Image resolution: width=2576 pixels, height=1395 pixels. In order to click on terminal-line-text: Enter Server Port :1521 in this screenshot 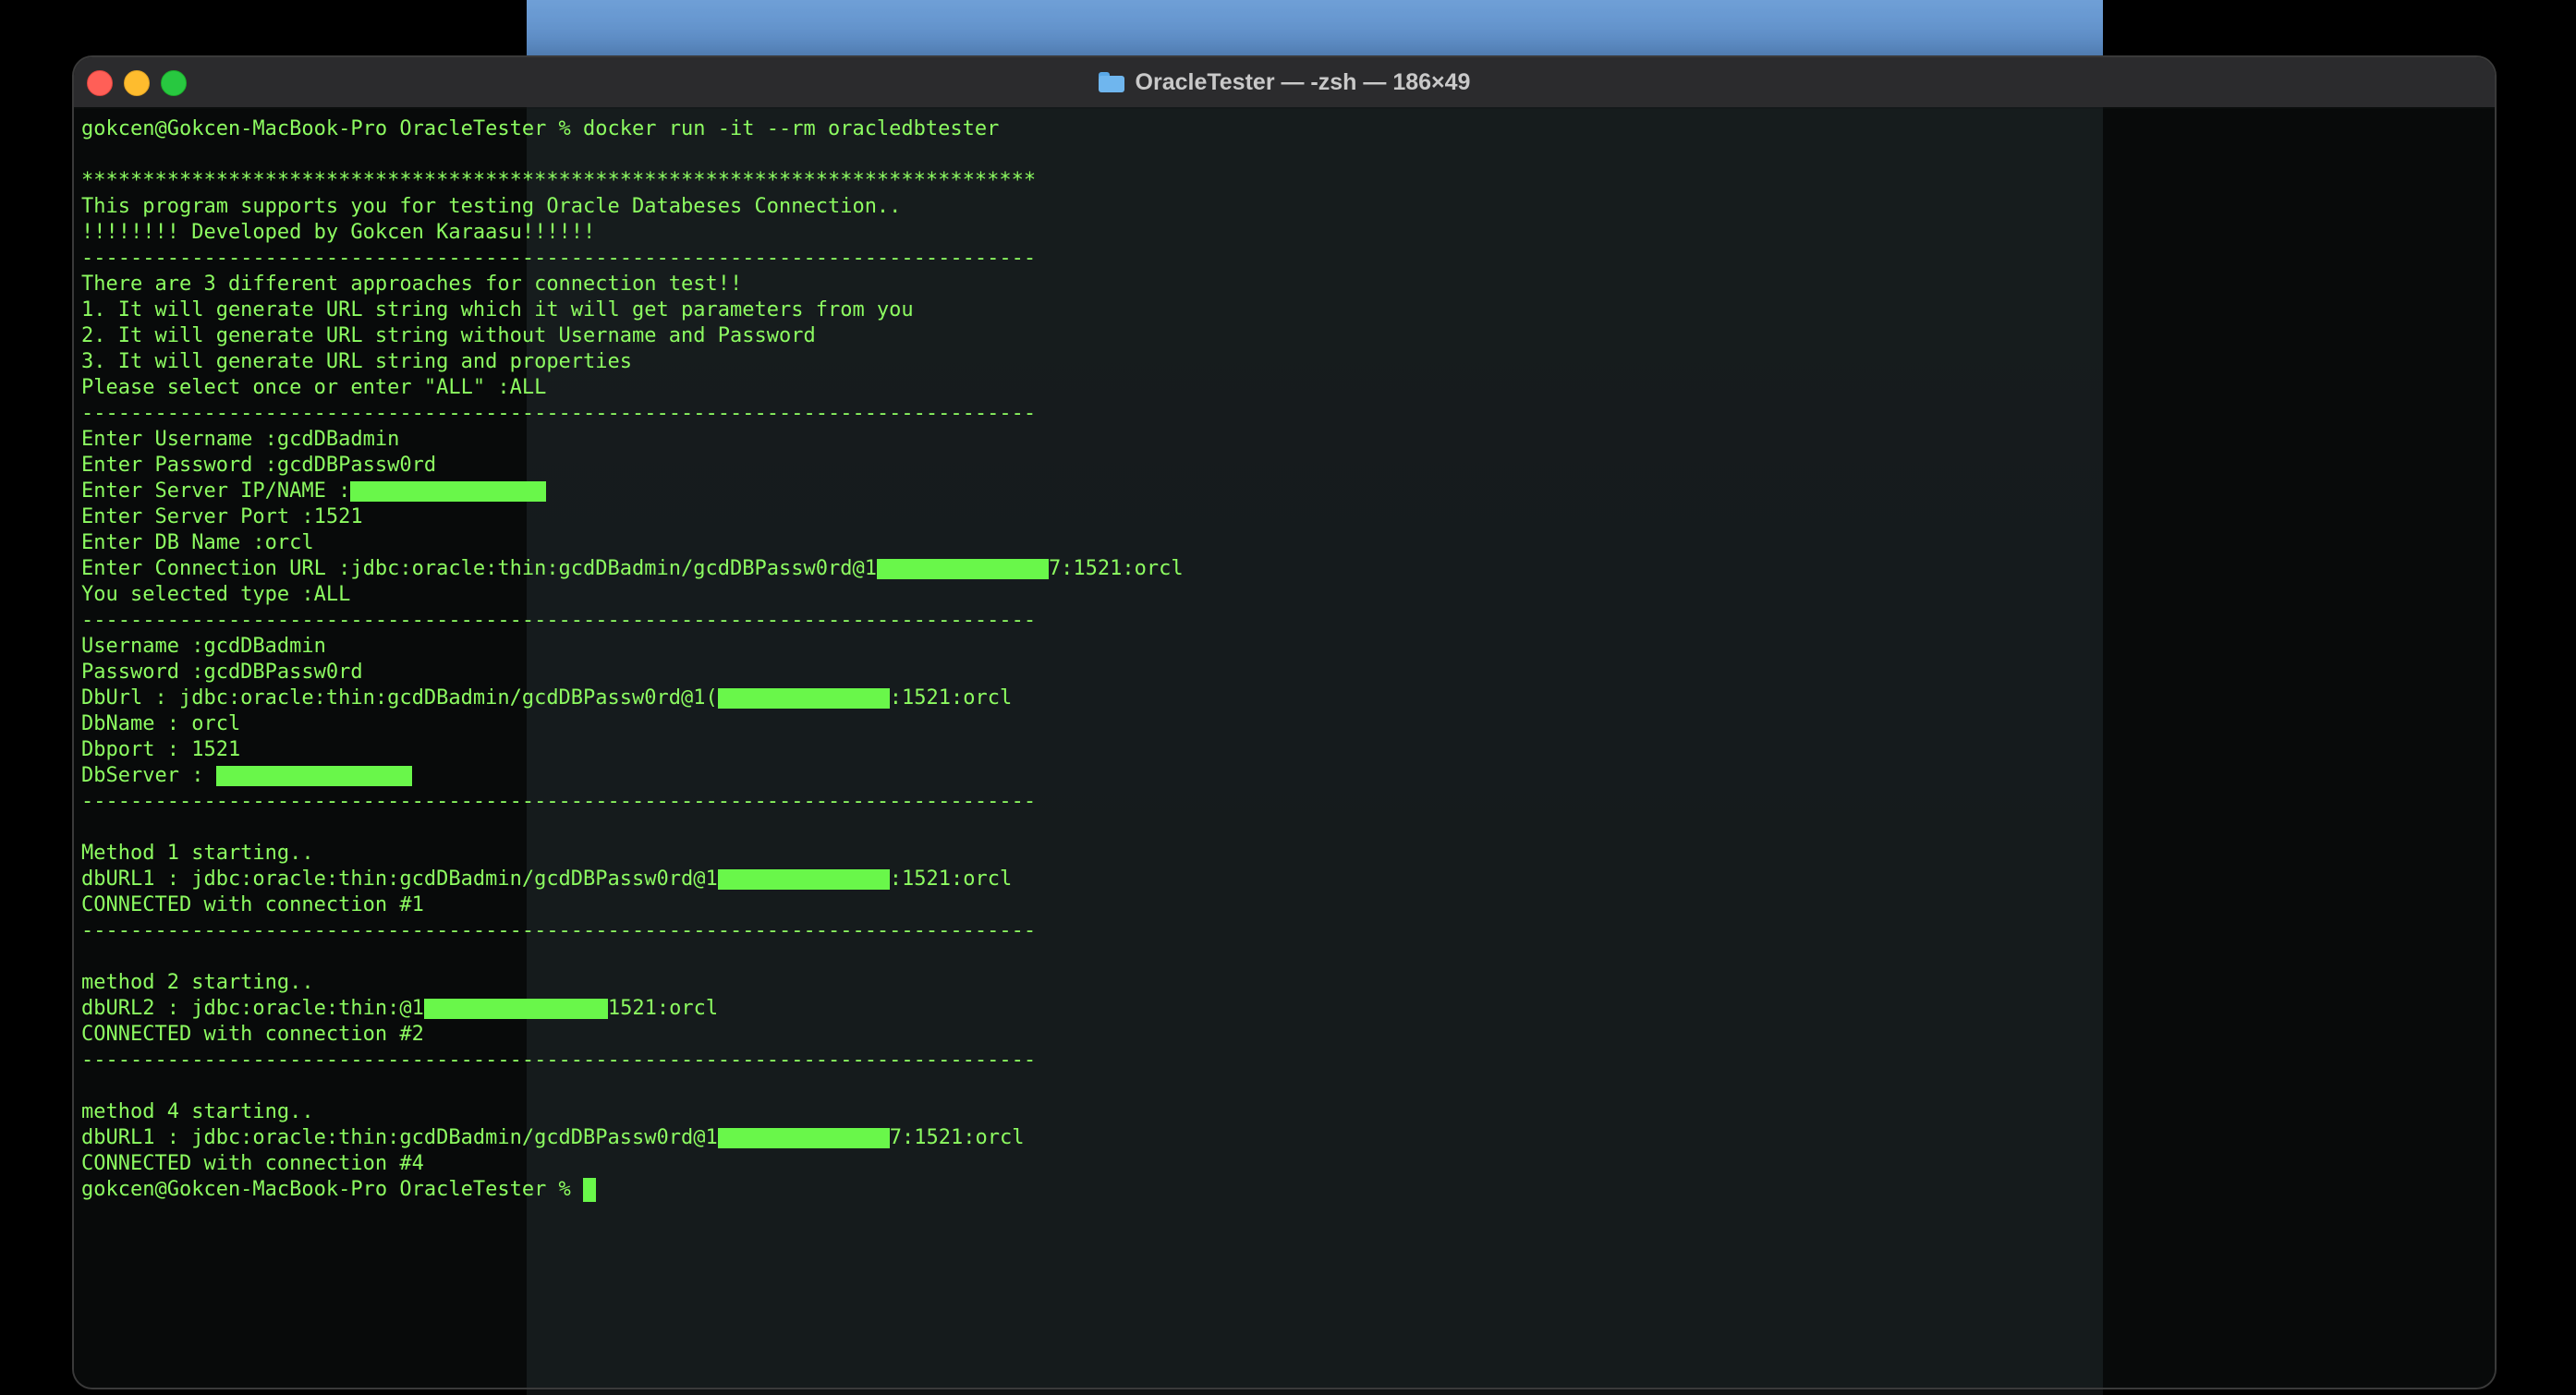, I will do `click(222, 516)`.